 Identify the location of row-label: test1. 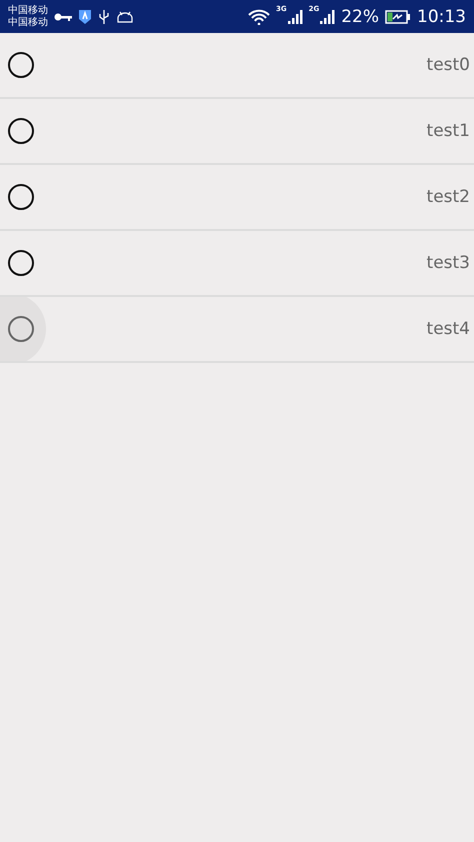
(448, 131).